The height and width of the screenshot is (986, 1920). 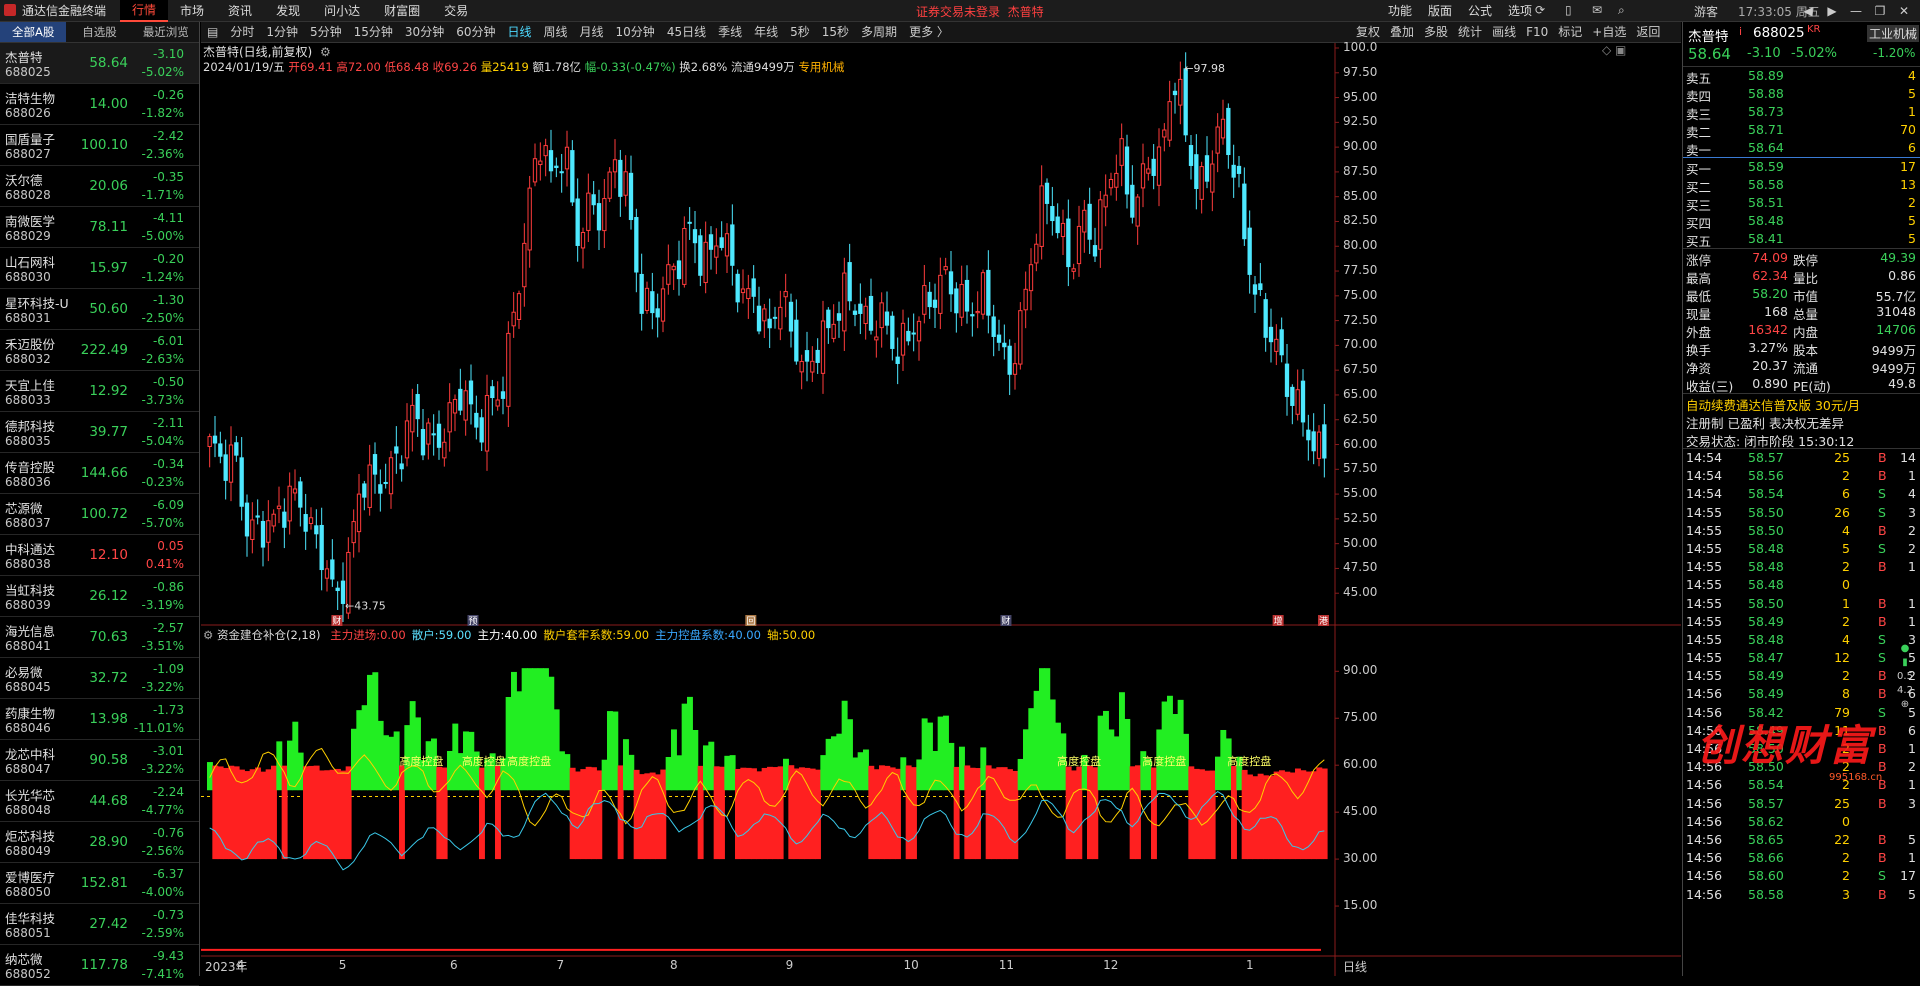 What do you see at coordinates (99, 760) in the screenshot?
I see `stock-row: 龙芯中科 688047 90.58 -3.01 -3.22%` at bounding box center [99, 760].